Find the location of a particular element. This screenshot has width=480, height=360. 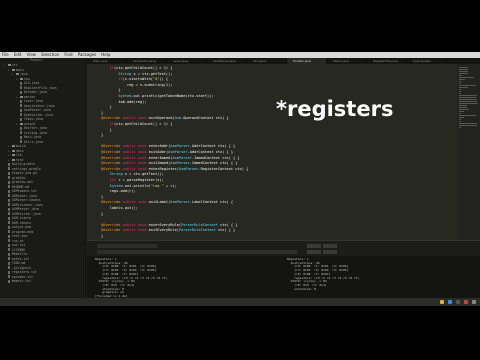

code-line: if(ctx.getChildCount() > 1) { is located at coordinates (141, 68).